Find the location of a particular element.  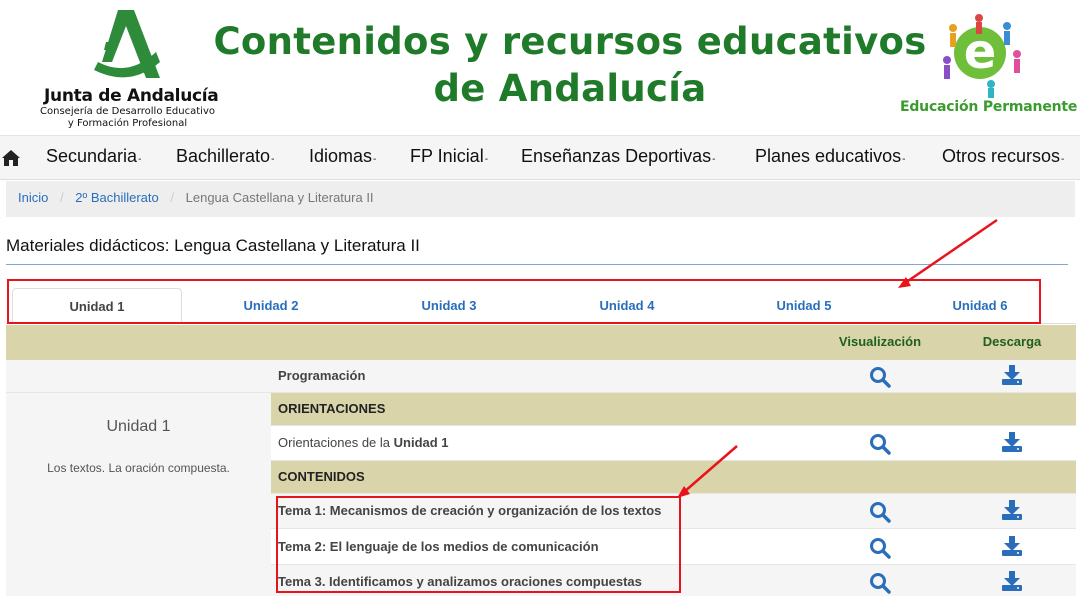

left-empty-cell is located at coordinates (138, 376).